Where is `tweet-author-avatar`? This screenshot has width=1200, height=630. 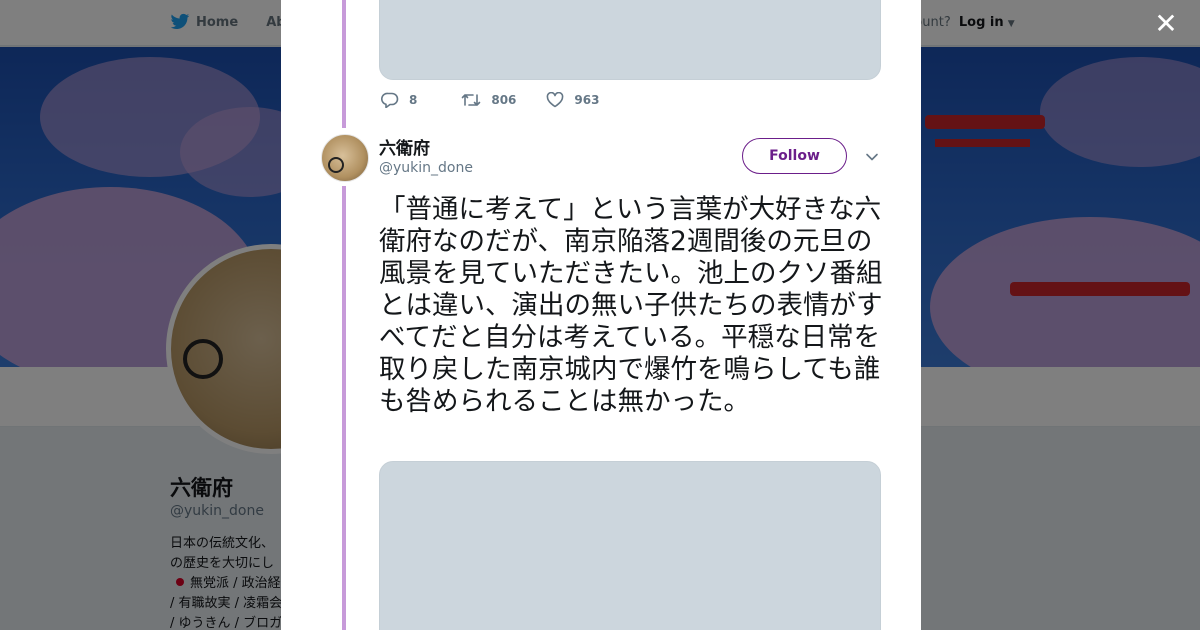 tweet-author-avatar is located at coordinates (345, 158).